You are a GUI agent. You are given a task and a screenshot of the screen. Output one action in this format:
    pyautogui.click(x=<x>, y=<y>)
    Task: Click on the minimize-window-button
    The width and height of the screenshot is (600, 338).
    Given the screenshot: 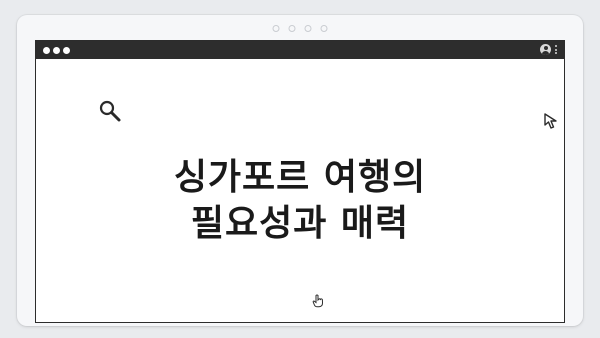 What is the action you would take?
    pyautogui.click(x=56, y=50)
    